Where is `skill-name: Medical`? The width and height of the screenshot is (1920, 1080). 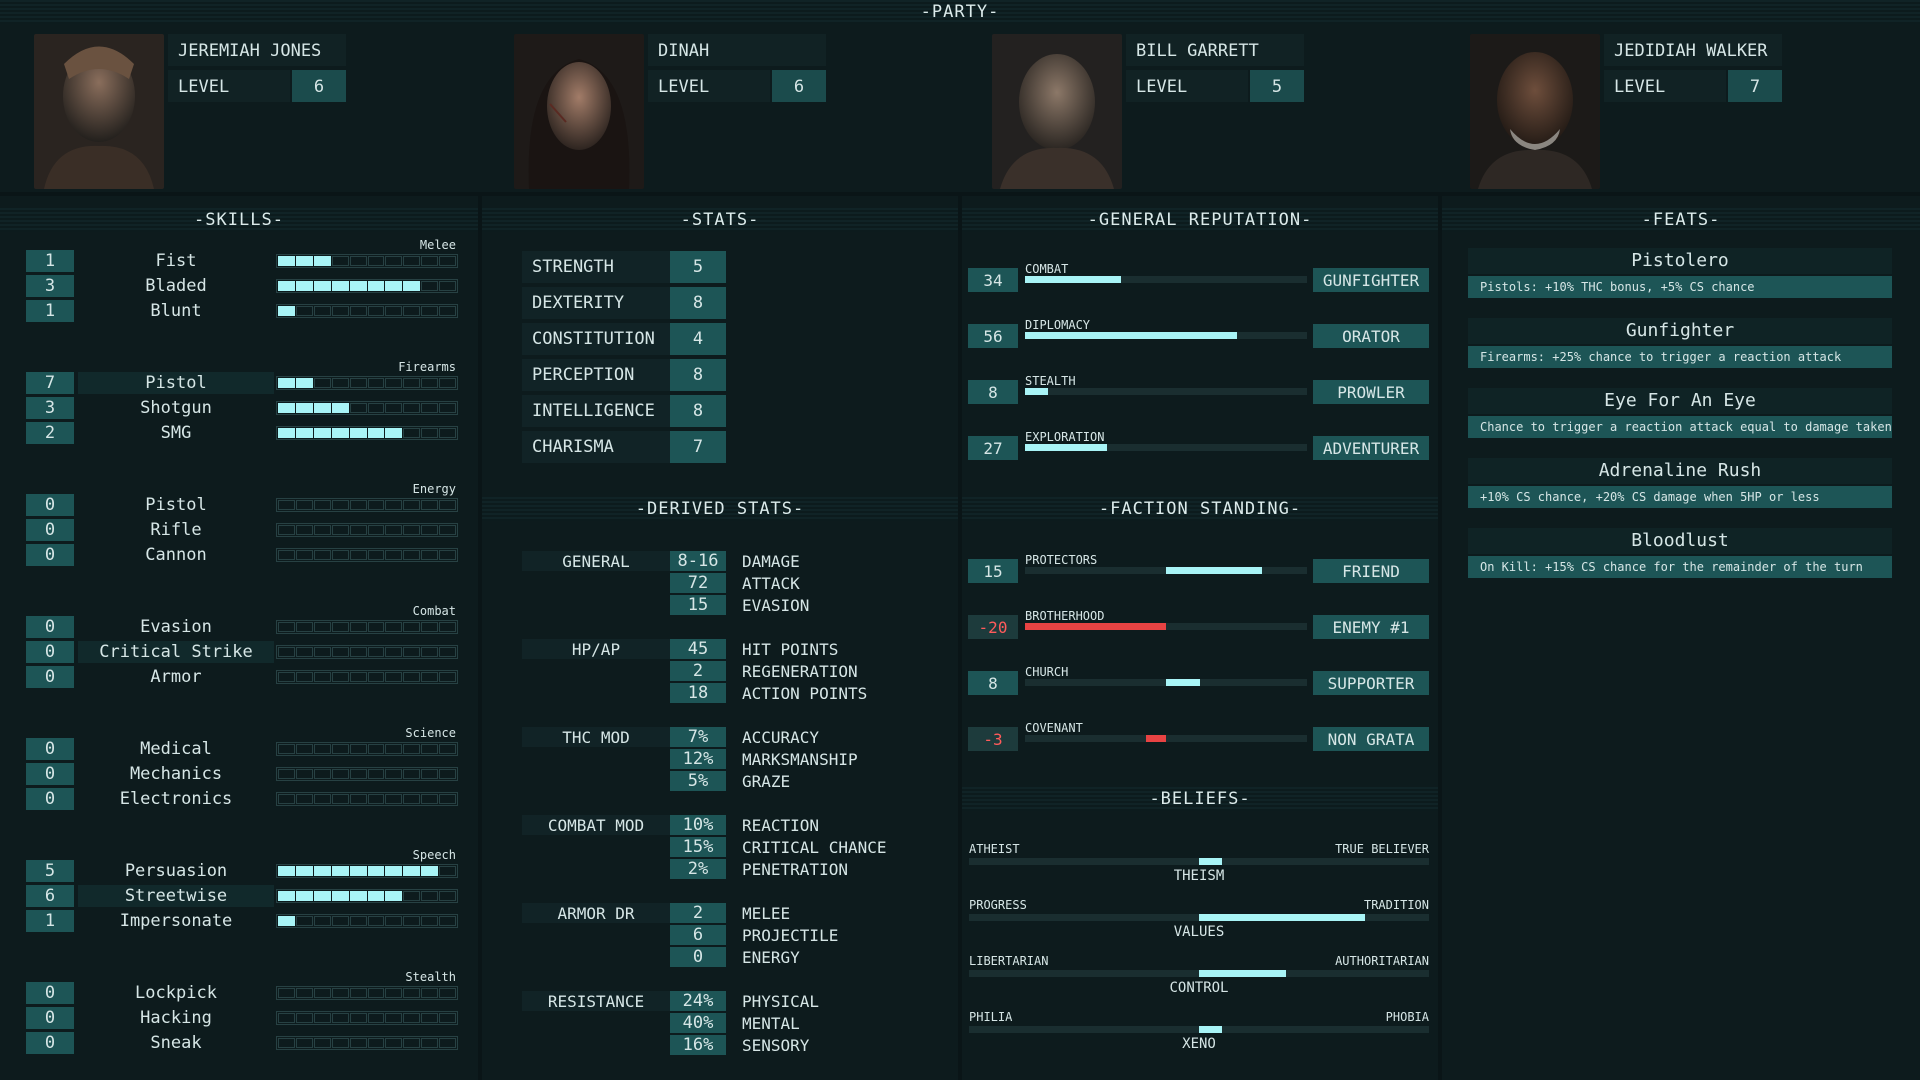
skill-name: Medical is located at coordinates (176, 749).